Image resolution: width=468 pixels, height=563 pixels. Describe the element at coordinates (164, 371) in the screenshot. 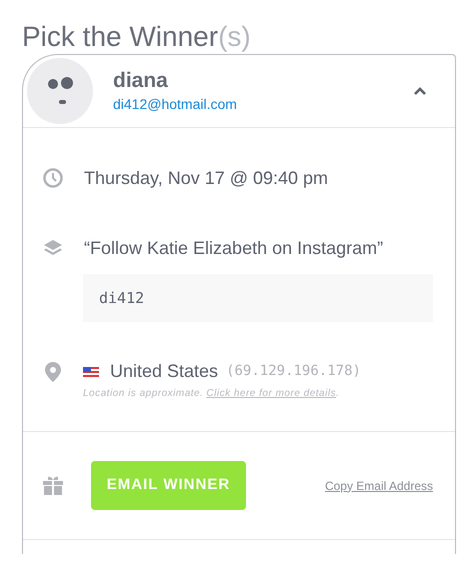

I see `country: United States` at that location.